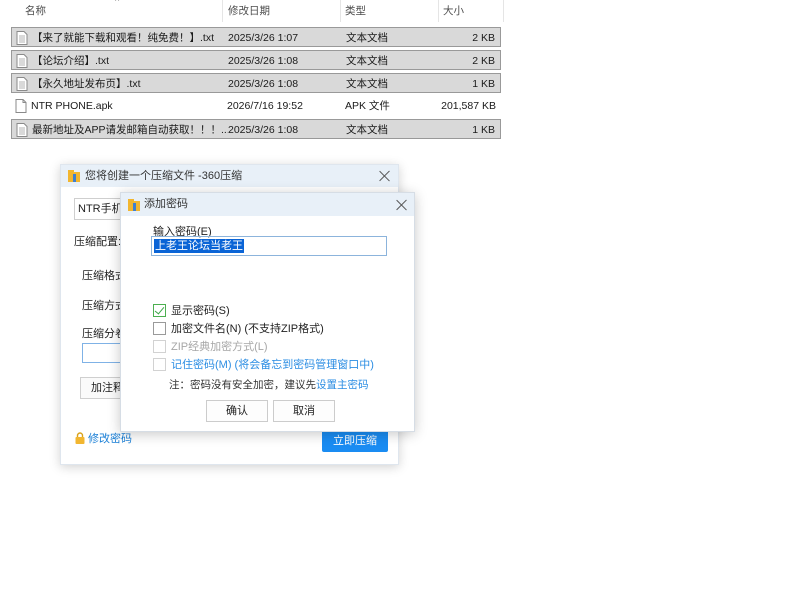 The width and height of the screenshot is (800, 598). What do you see at coordinates (72, 106) in the screenshot?
I see `file-name: NTR PHONE.apk` at bounding box center [72, 106].